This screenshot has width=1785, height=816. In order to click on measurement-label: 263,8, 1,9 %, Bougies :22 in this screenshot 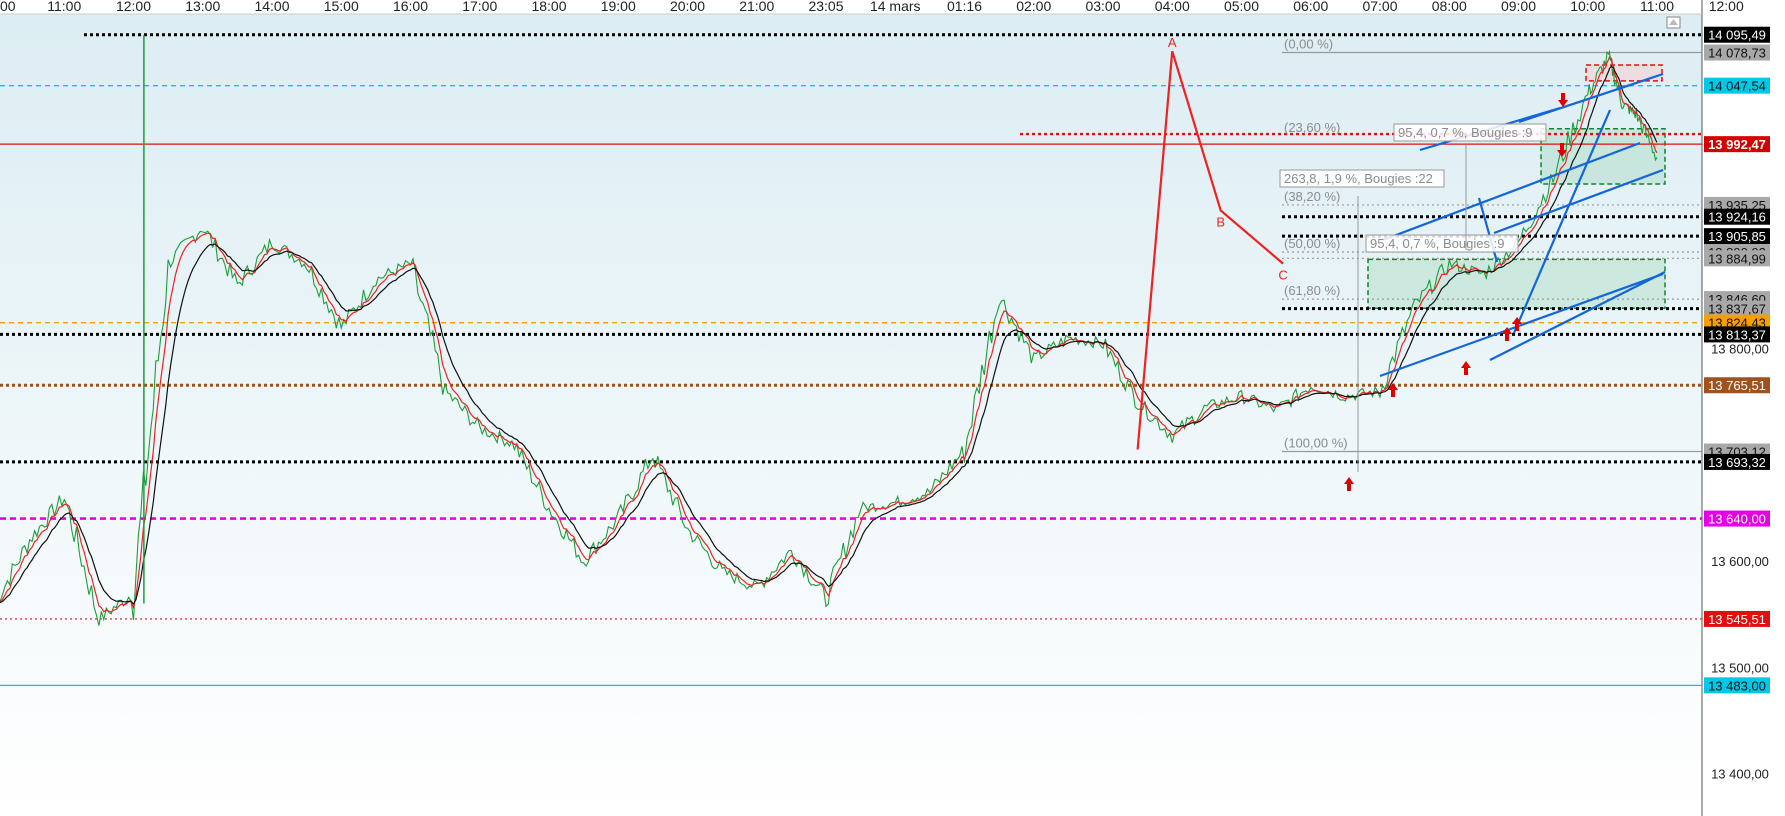, I will do `click(1358, 178)`.